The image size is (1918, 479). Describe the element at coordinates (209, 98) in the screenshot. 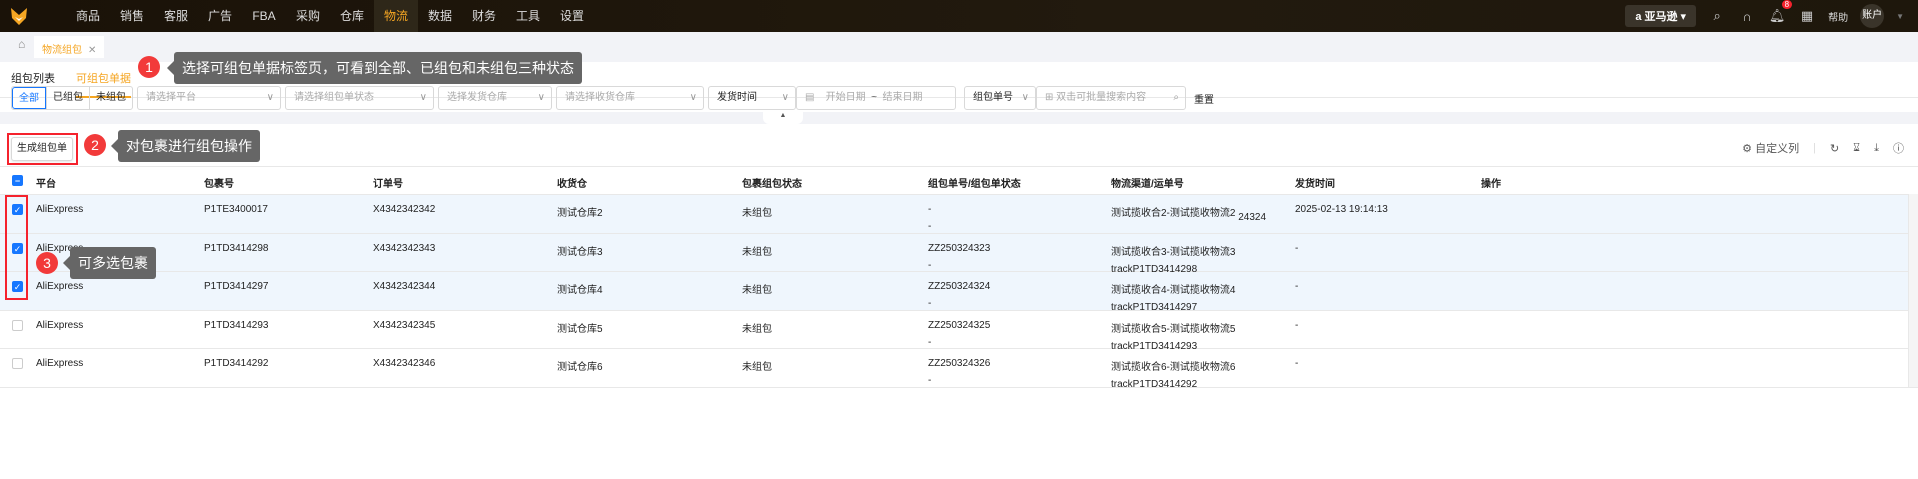

I see `platform-select: 请选择平台 ∨` at that location.